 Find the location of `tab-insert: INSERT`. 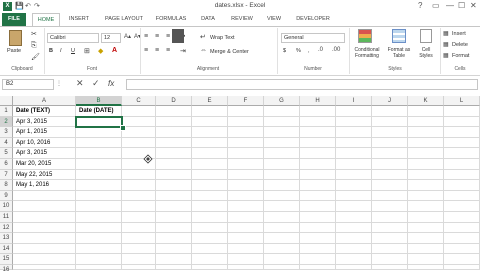

tab-insert: INSERT is located at coordinates (79, 19).